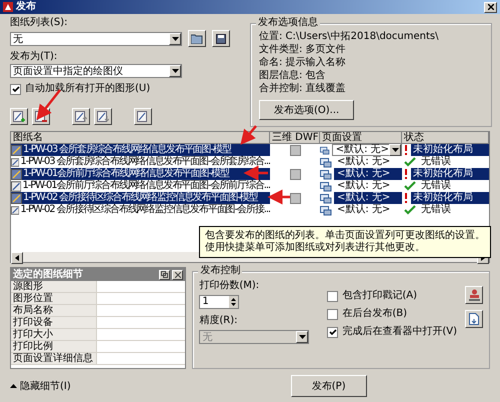 The height and width of the screenshot is (402, 500). Describe the element at coordinates (54, 286) in the screenshot. I see `detail-label: 源图形` at that location.